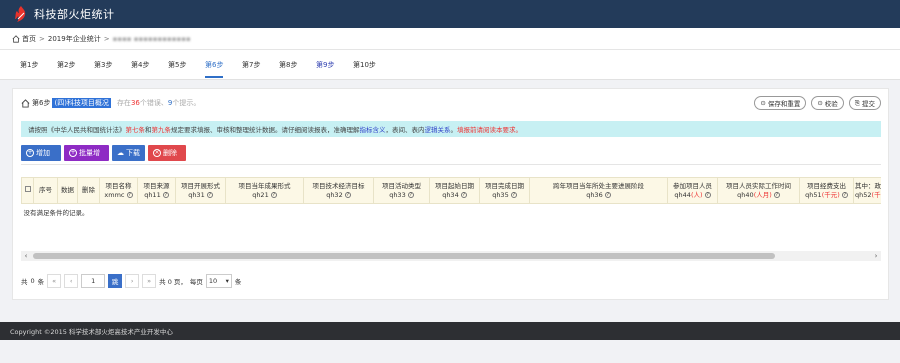  What do you see at coordinates (827, 103) in the screenshot?
I see `check-button: ⊙ 校验` at bounding box center [827, 103].